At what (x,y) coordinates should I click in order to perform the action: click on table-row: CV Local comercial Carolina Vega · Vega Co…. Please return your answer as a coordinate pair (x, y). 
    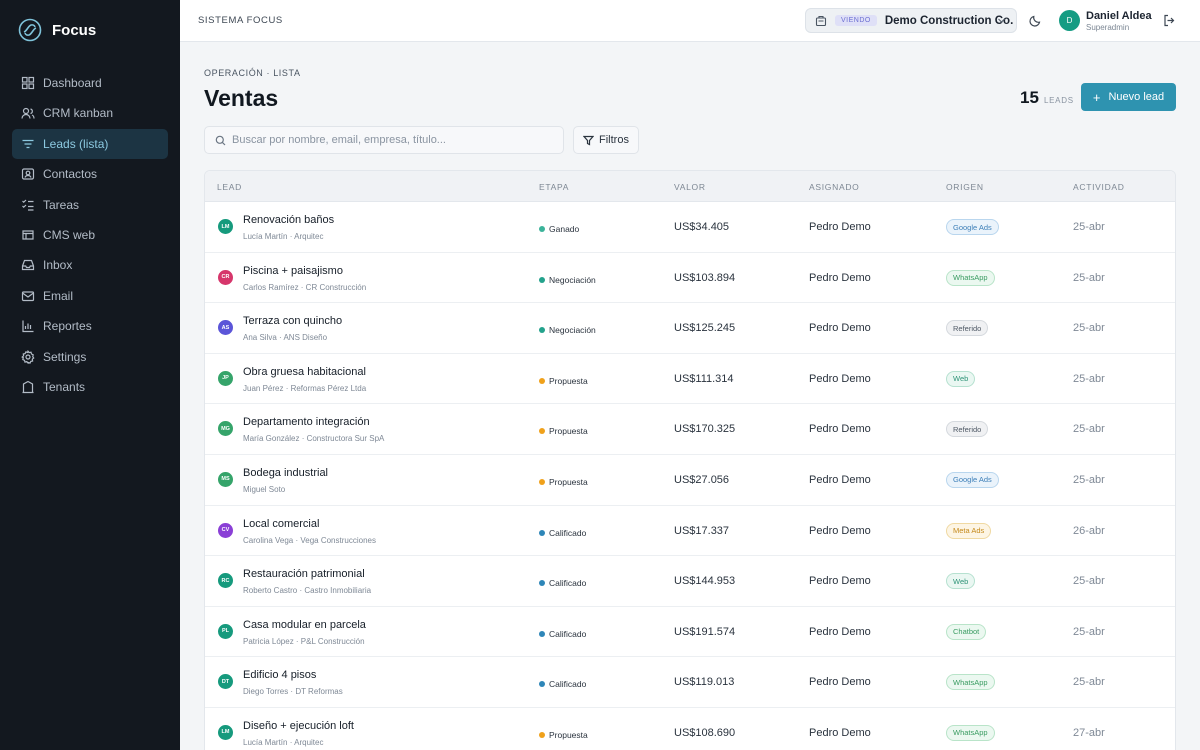
    Looking at the image, I should click on (690, 531).